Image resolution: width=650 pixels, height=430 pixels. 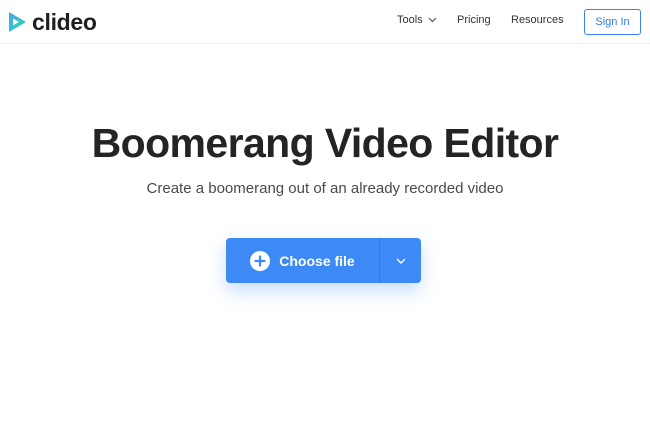 I want to click on nav-tools: Tools, so click(x=417, y=20).